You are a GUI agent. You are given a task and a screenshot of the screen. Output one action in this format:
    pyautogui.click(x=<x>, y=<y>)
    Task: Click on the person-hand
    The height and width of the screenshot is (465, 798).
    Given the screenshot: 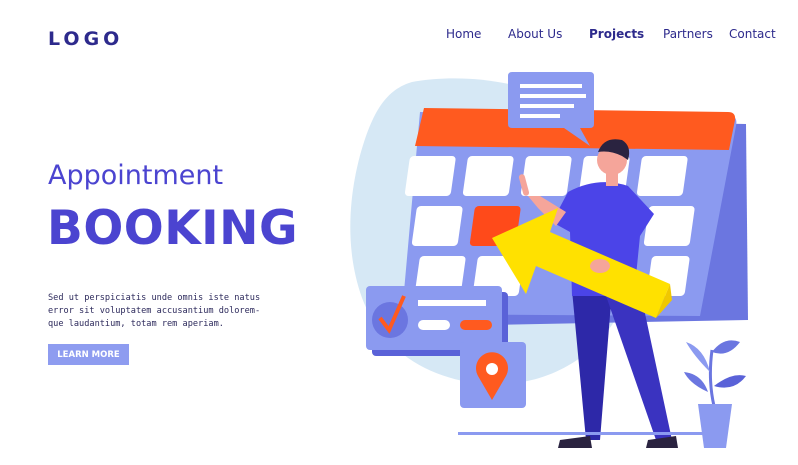 What is the action you would take?
    pyautogui.click(x=600, y=266)
    